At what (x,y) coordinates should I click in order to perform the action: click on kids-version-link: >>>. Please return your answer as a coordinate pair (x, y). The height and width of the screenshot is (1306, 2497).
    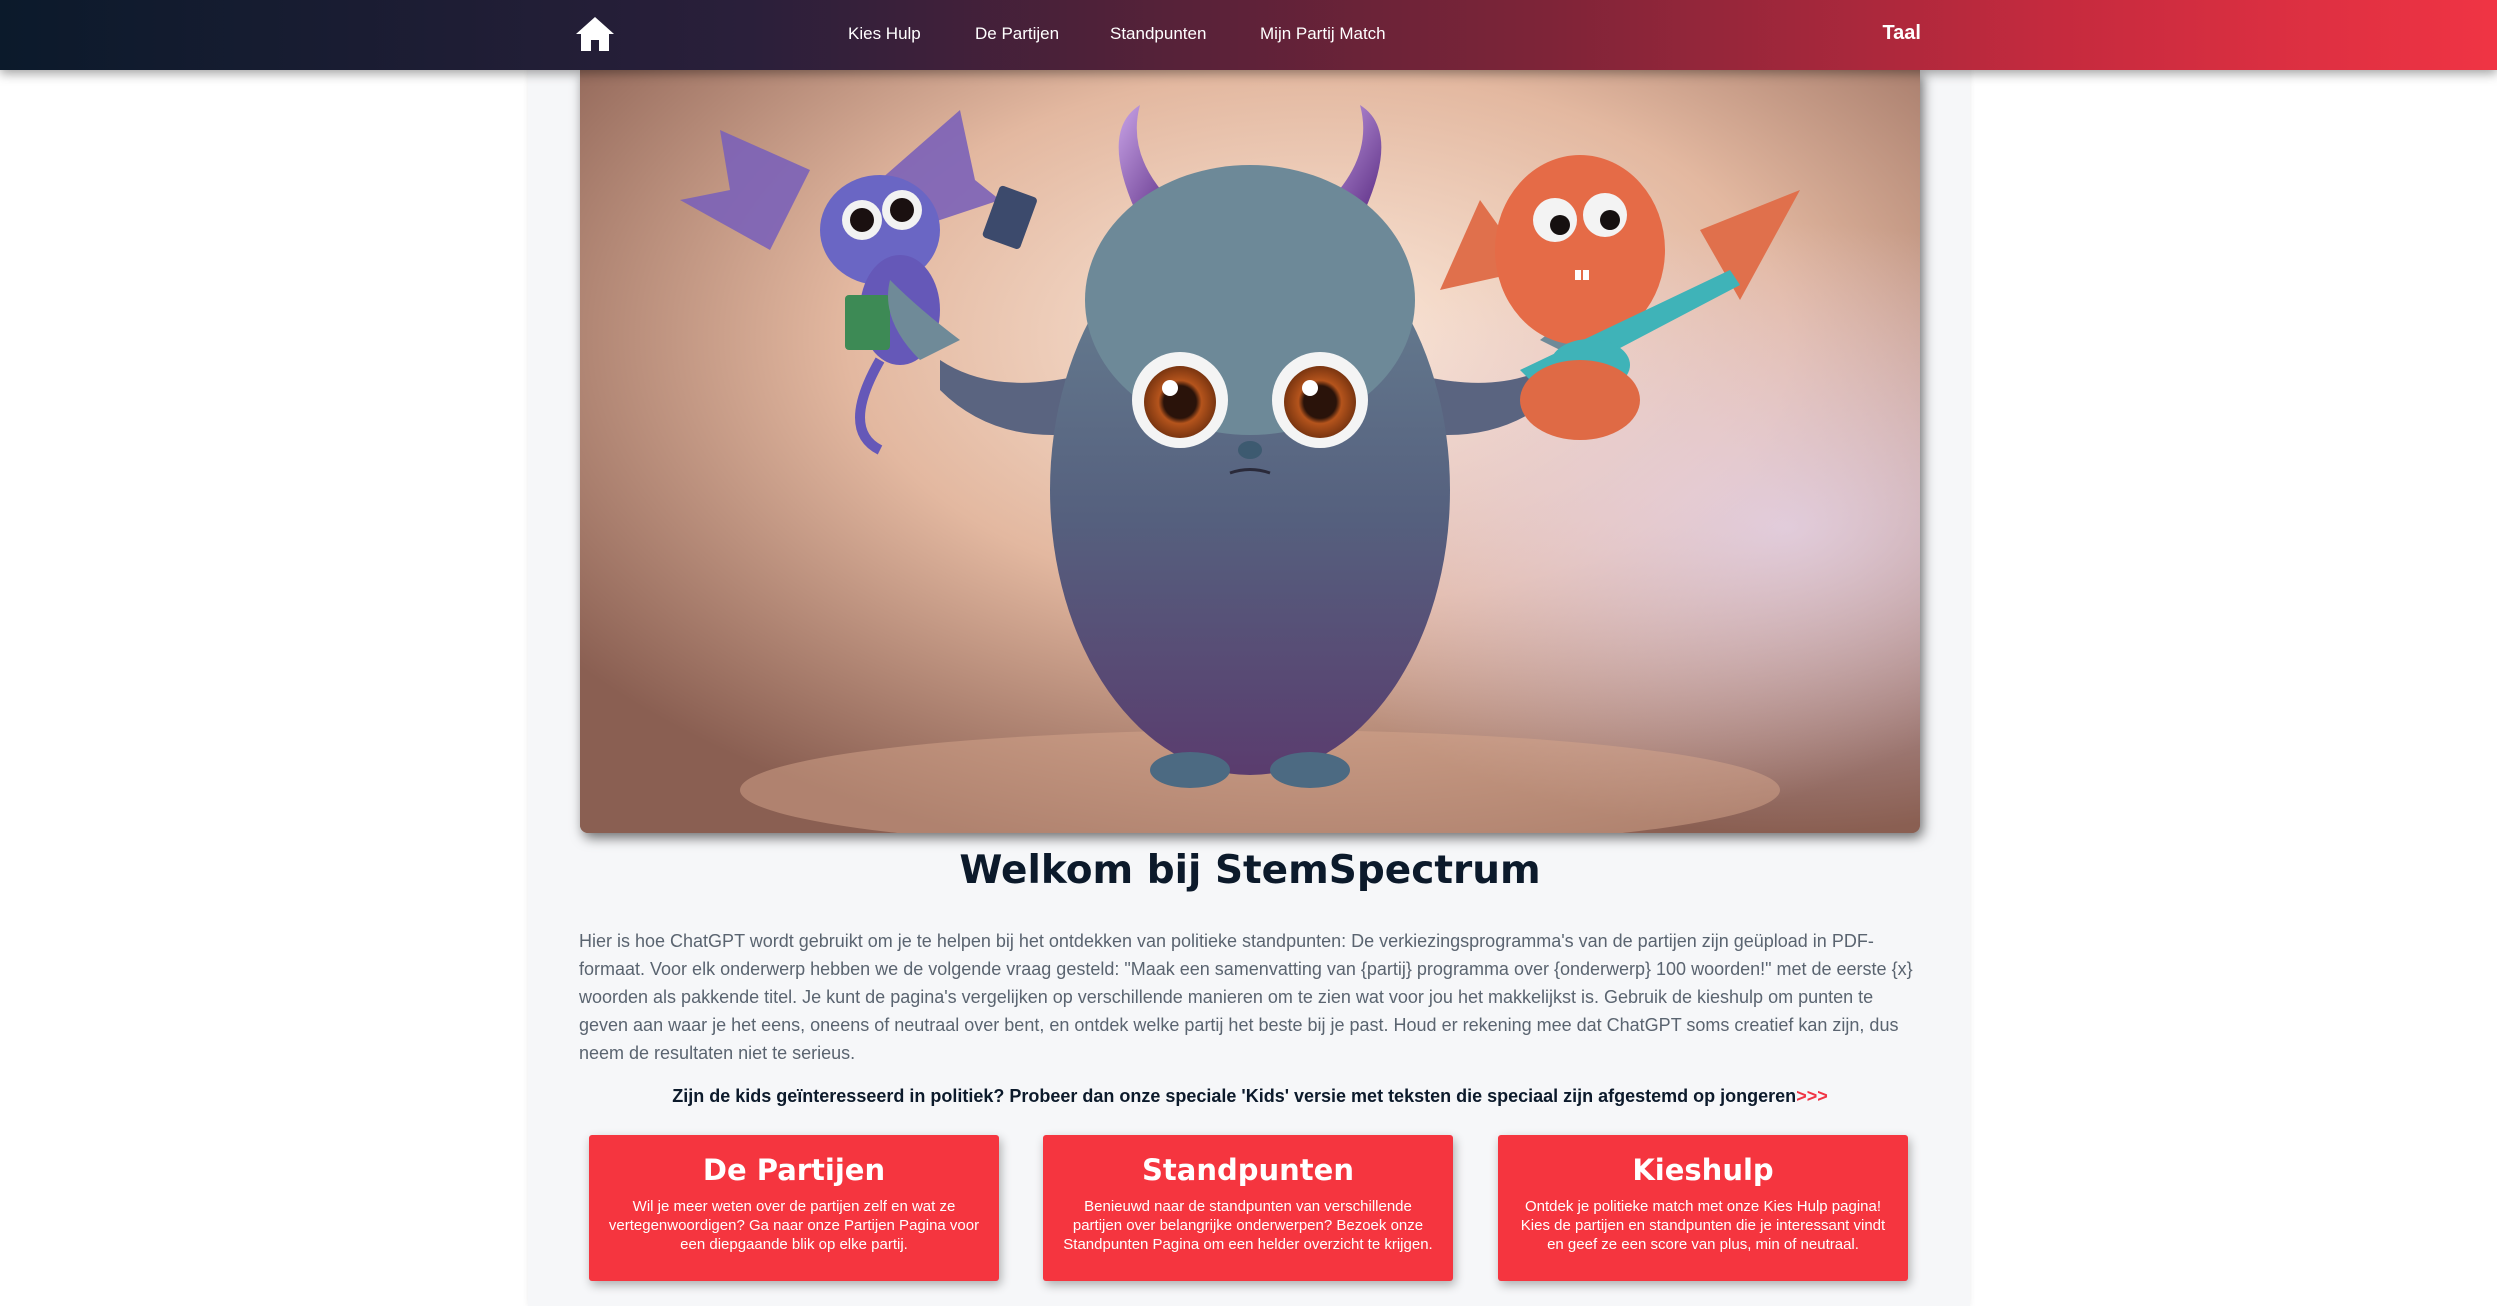
    Looking at the image, I should click on (1812, 1096).